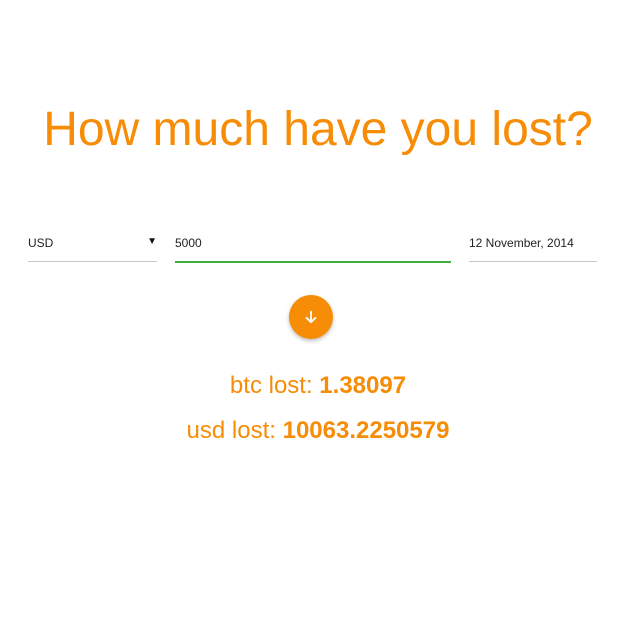  I want to click on date-input-value: 12 November, 2014, so click(521, 243).